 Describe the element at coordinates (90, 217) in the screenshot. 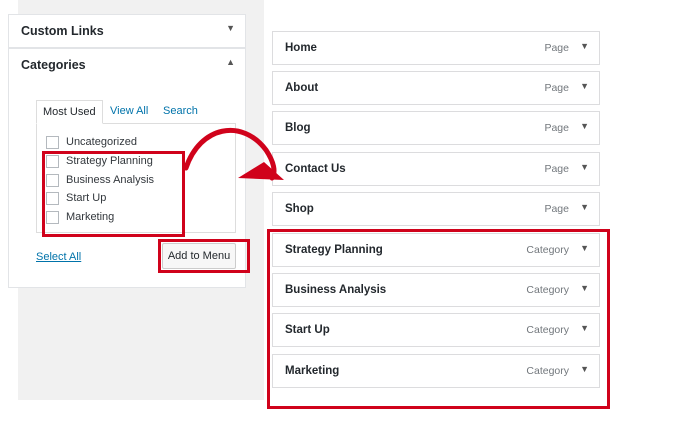

I see `category-label: Marketing` at that location.